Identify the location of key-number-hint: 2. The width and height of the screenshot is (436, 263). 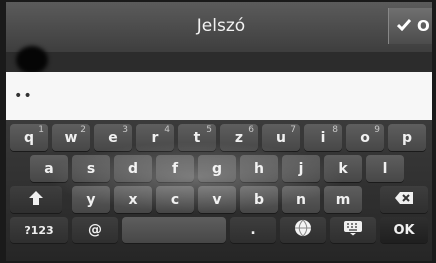
(83, 130).